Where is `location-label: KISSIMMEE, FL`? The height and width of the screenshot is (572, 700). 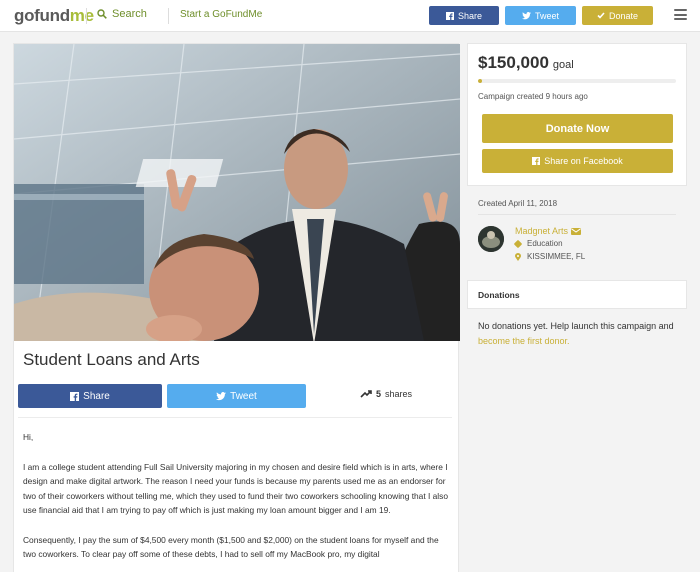
location-label: KISSIMMEE, FL is located at coordinates (556, 256).